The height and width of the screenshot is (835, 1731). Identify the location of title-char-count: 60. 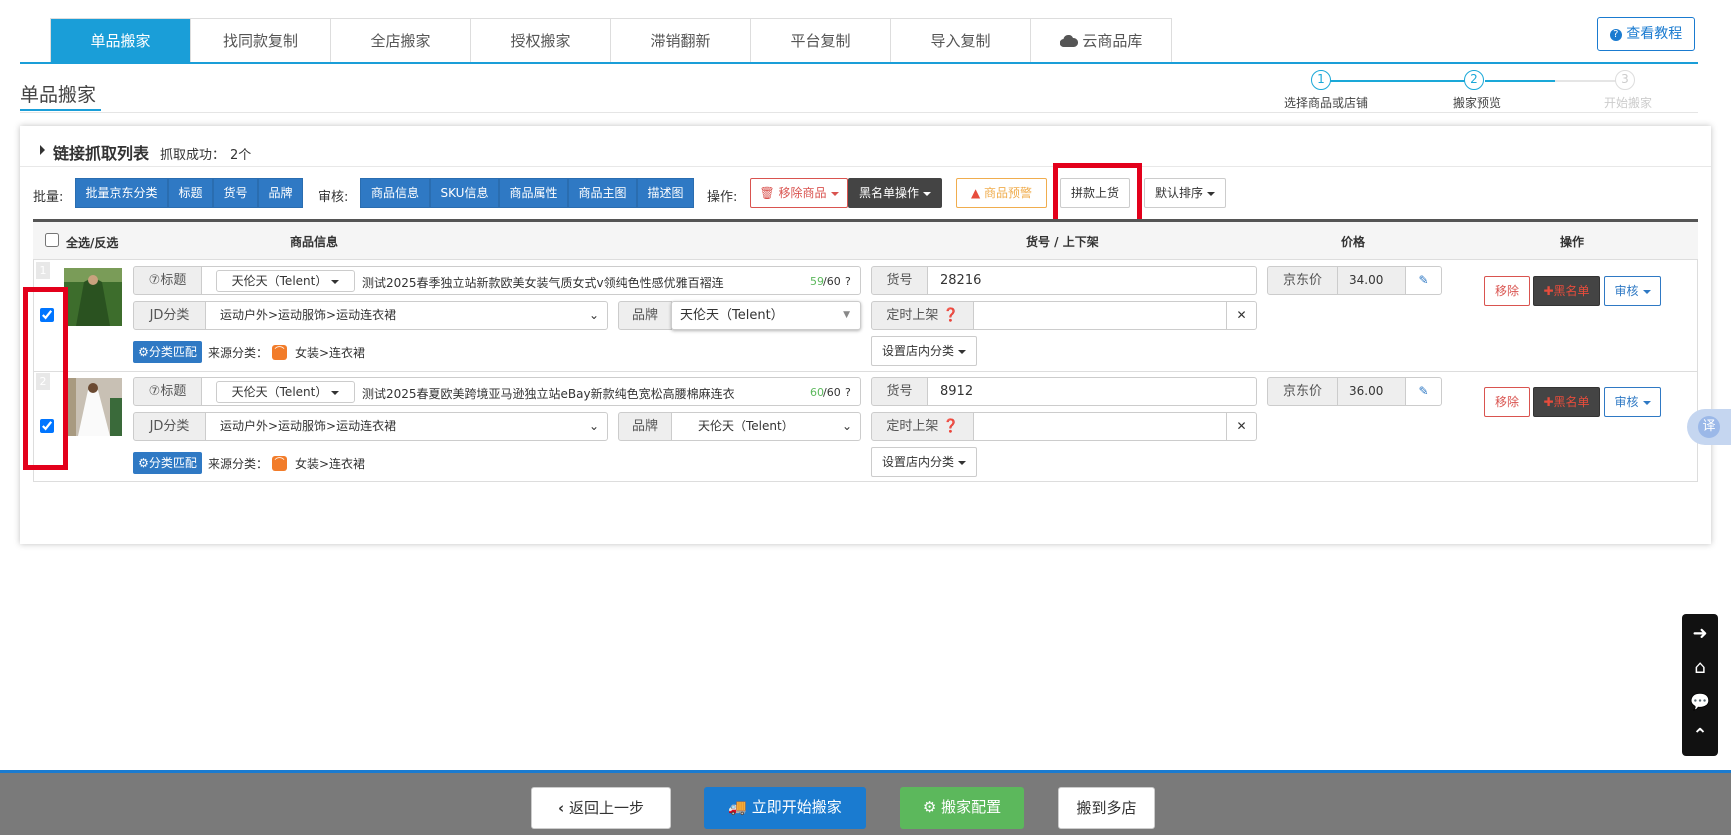
(817, 392).